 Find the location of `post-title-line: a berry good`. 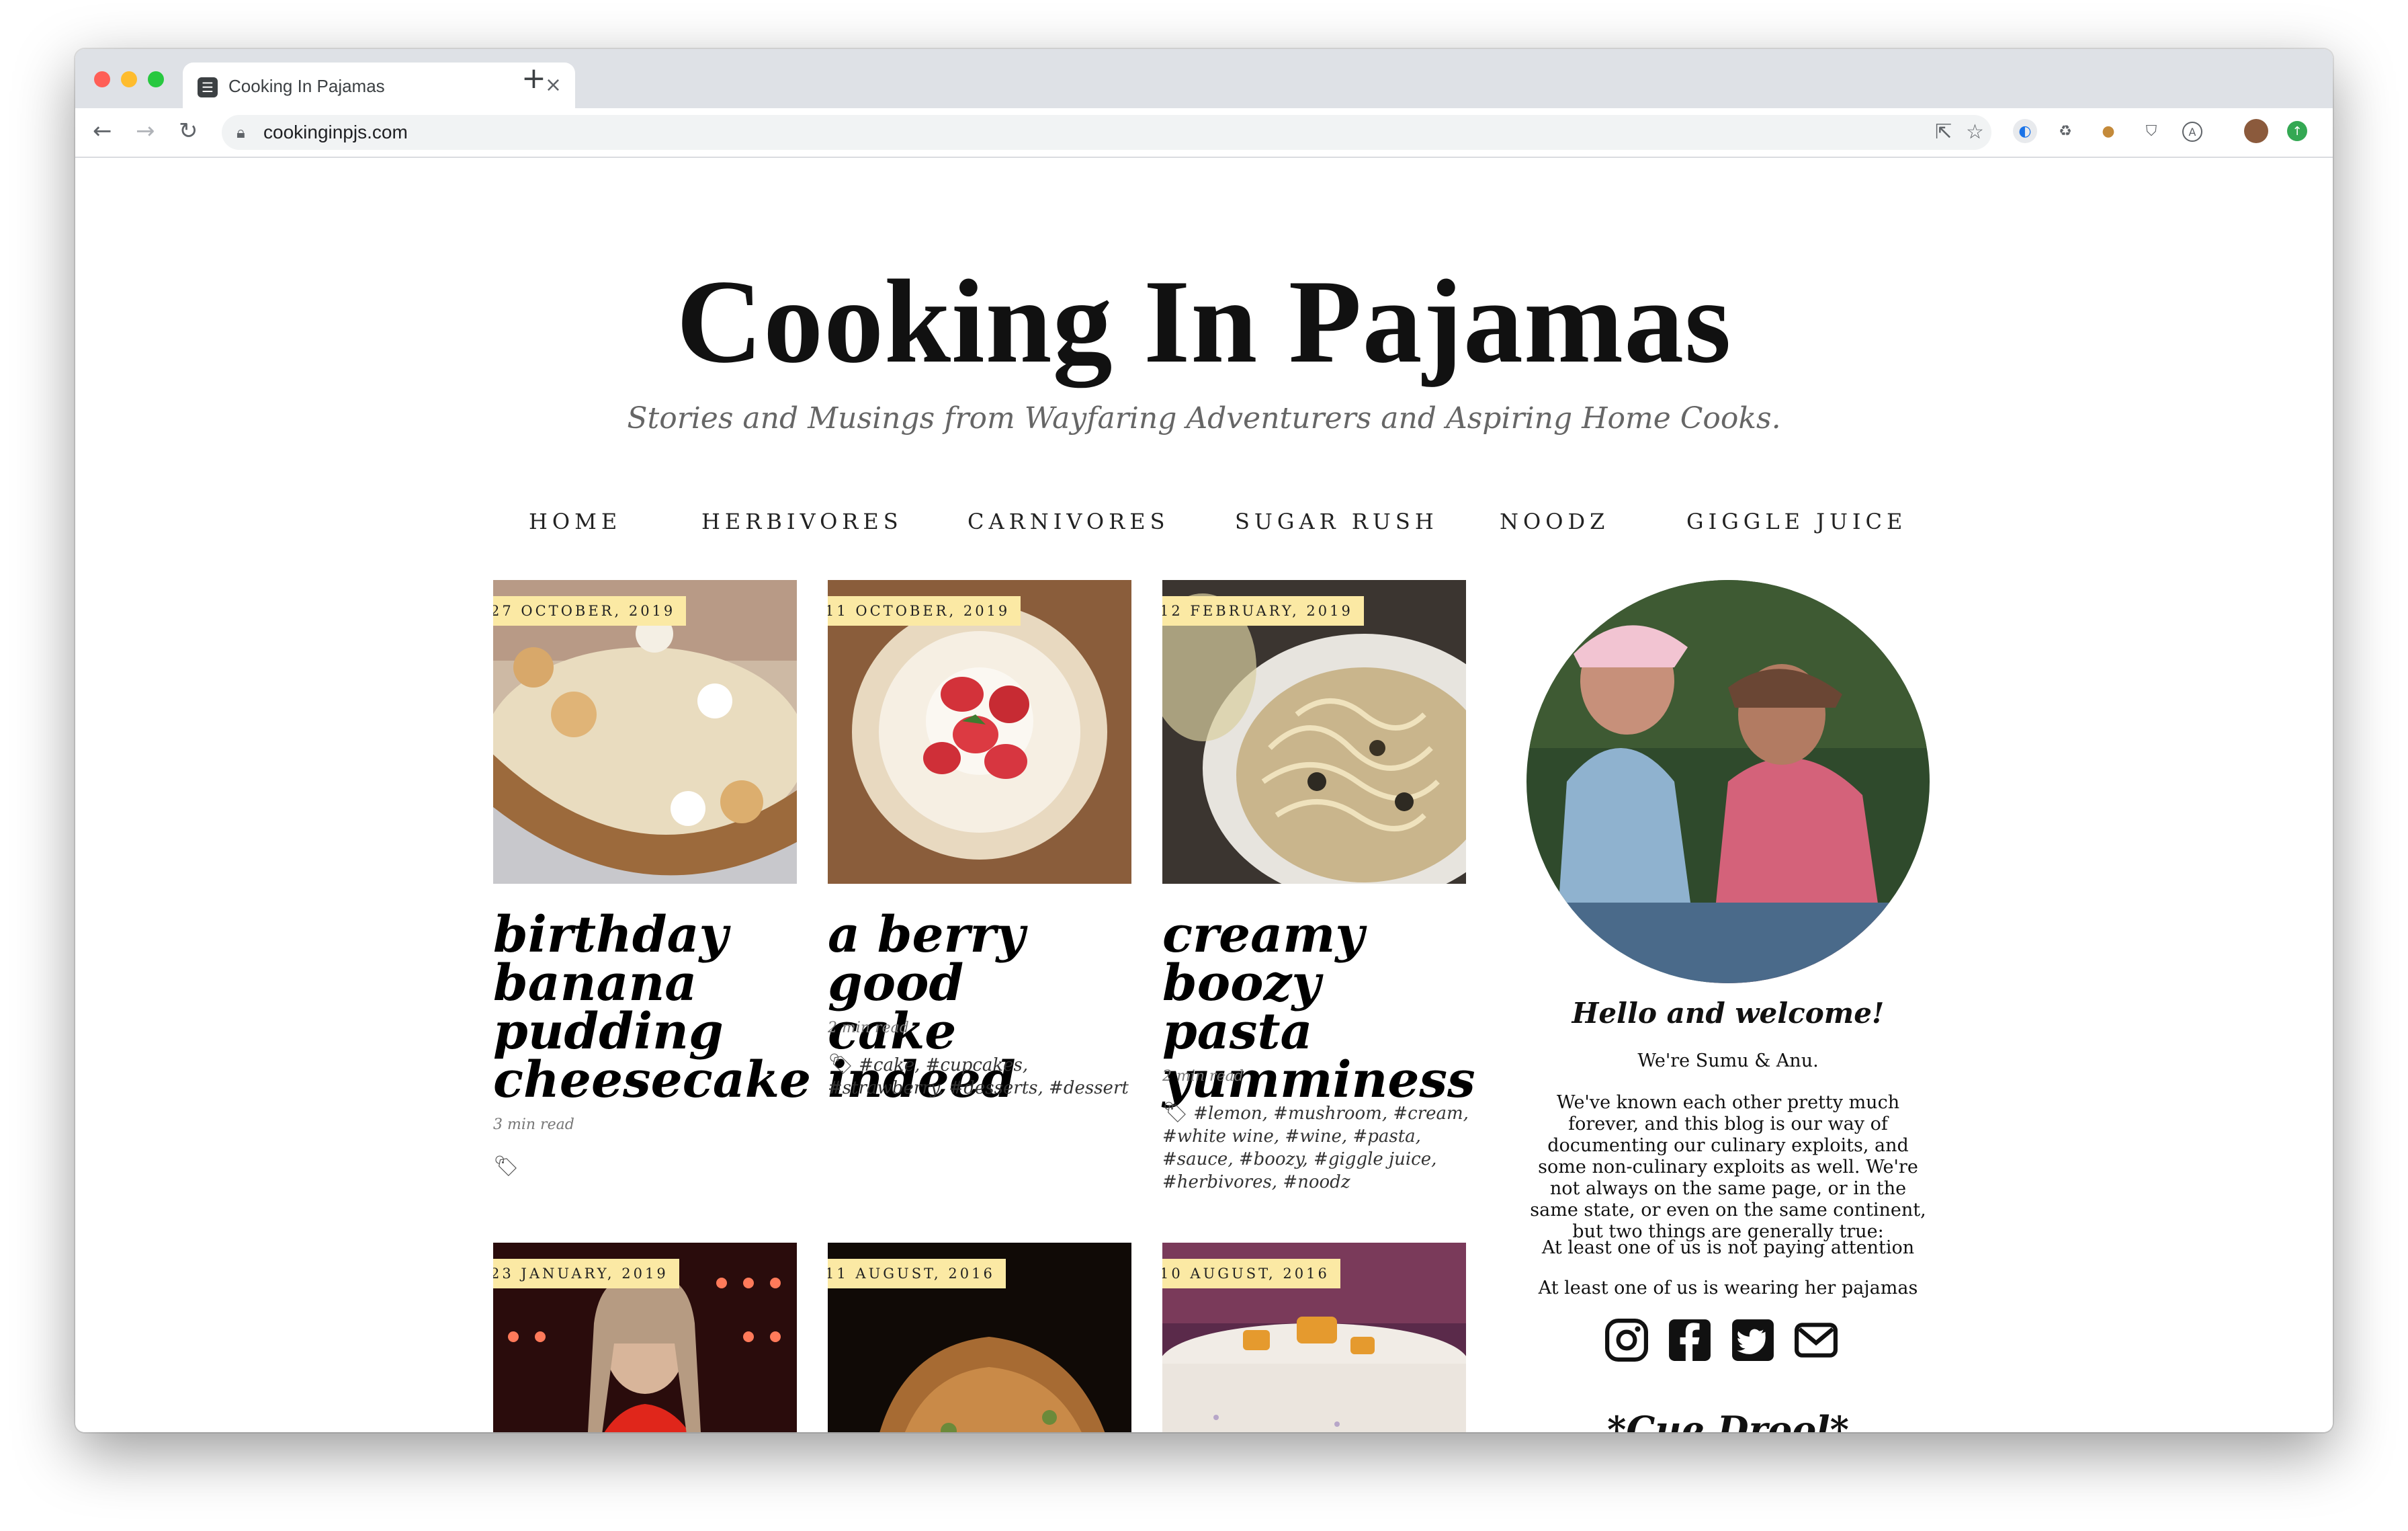

post-title-line: a berry good is located at coordinates (926, 959).